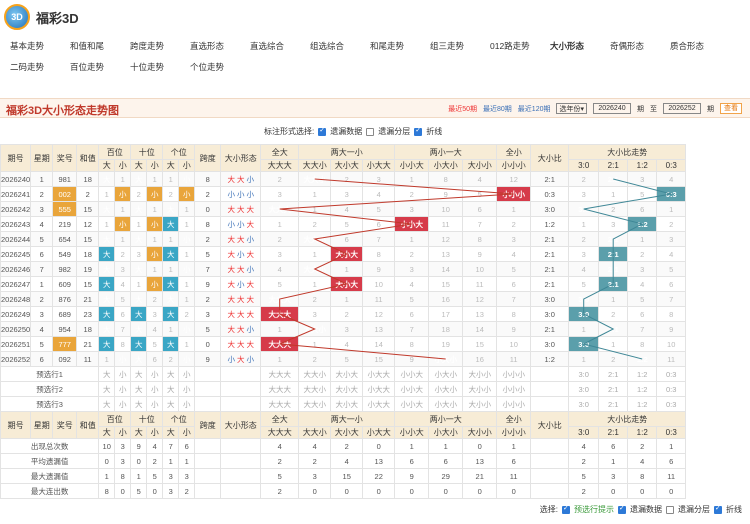 Image resolution: width=750 pixels, height=524 pixels. What do you see at coordinates (497, 109) in the screenshot?
I see `recent-80-link: 最近80期` at bounding box center [497, 109].